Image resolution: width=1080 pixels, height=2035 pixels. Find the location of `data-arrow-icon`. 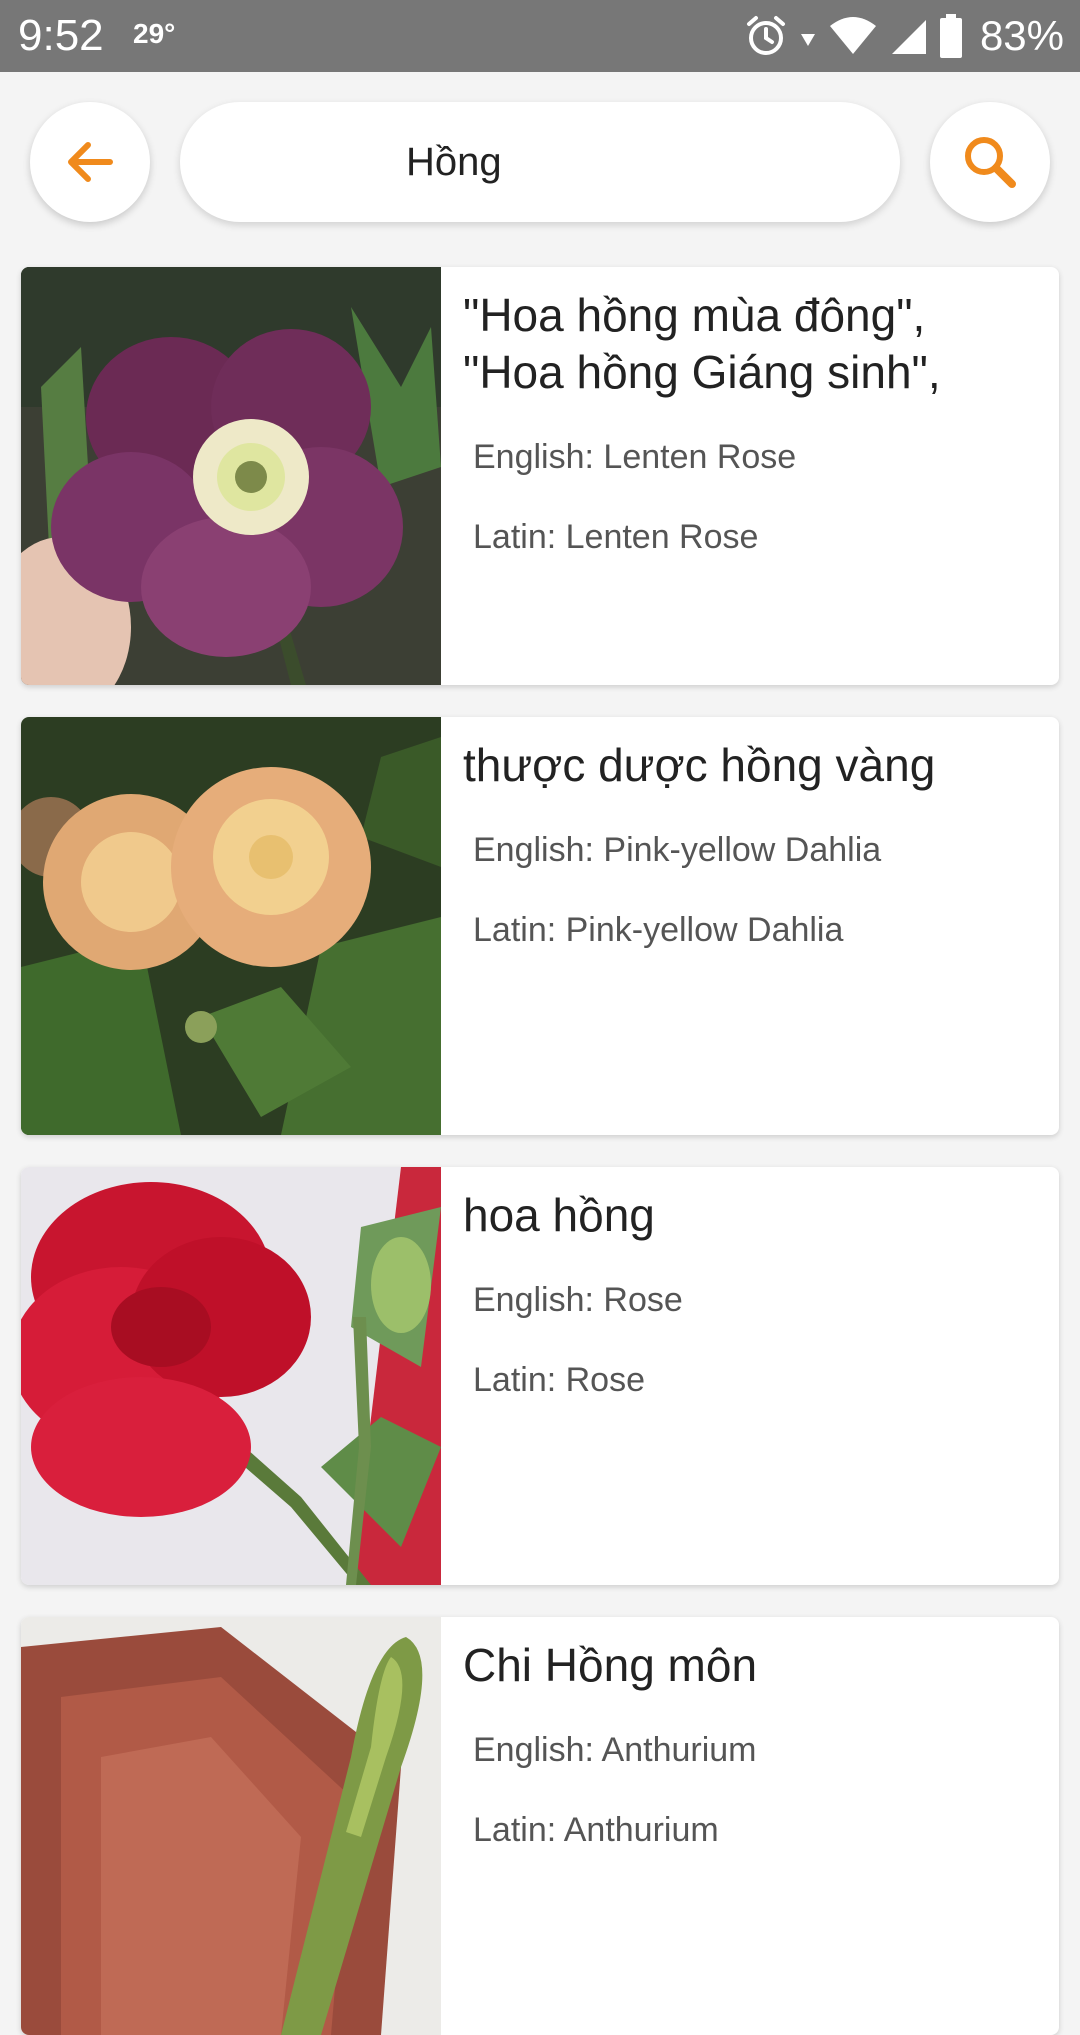

data-arrow-icon is located at coordinates (807, 40).